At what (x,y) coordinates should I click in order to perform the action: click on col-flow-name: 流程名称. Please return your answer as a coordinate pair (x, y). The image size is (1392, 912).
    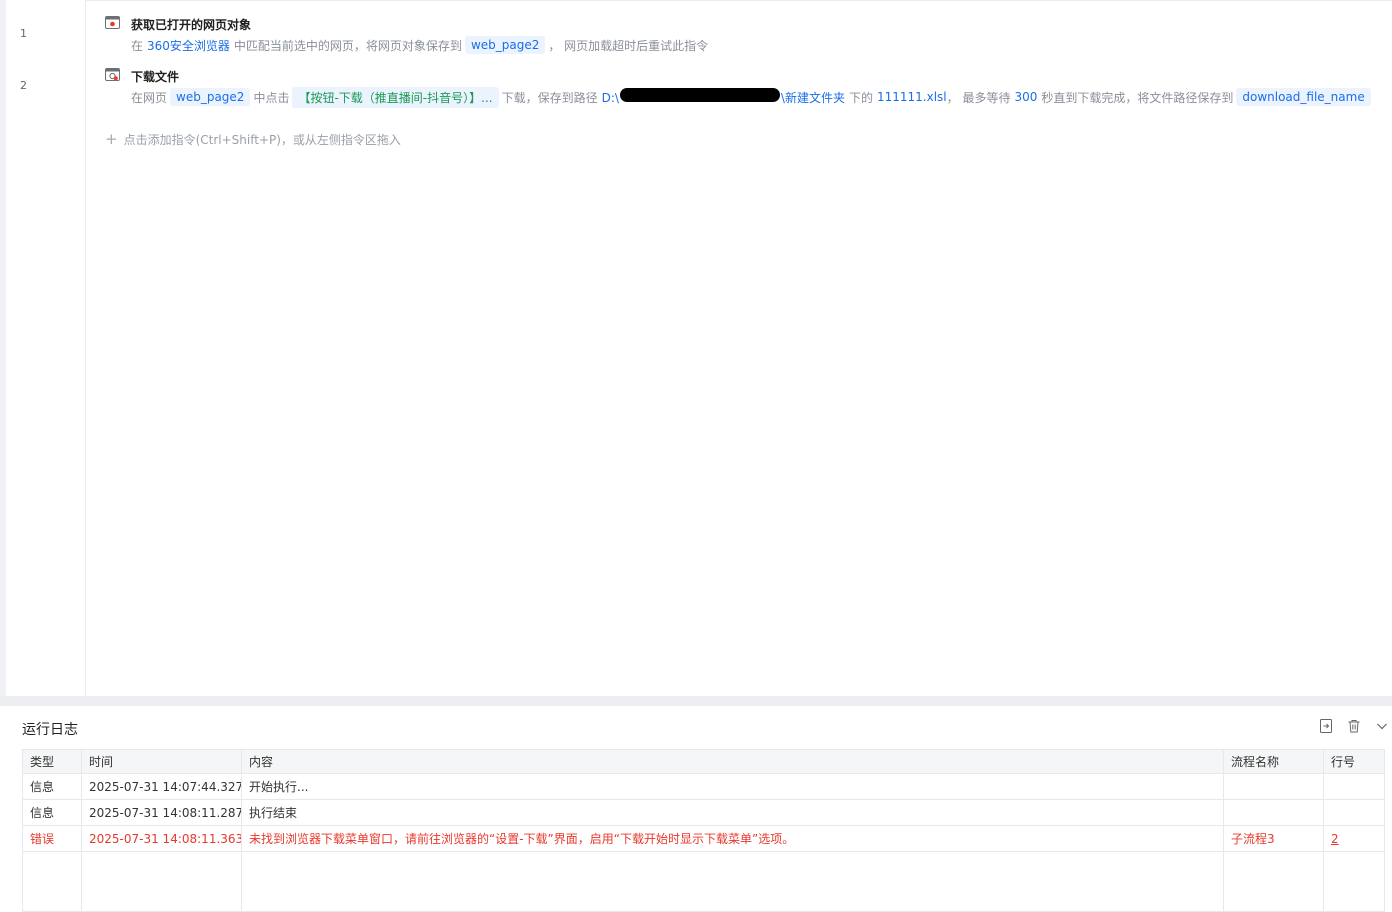
    Looking at the image, I should click on (1273, 761).